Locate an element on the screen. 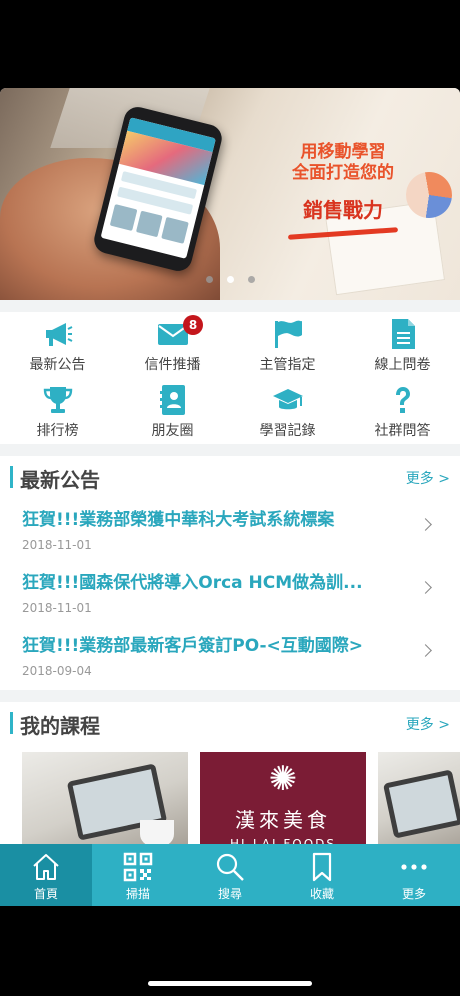  menu-label: 朋友圈 is located at coordinates (172, 431).